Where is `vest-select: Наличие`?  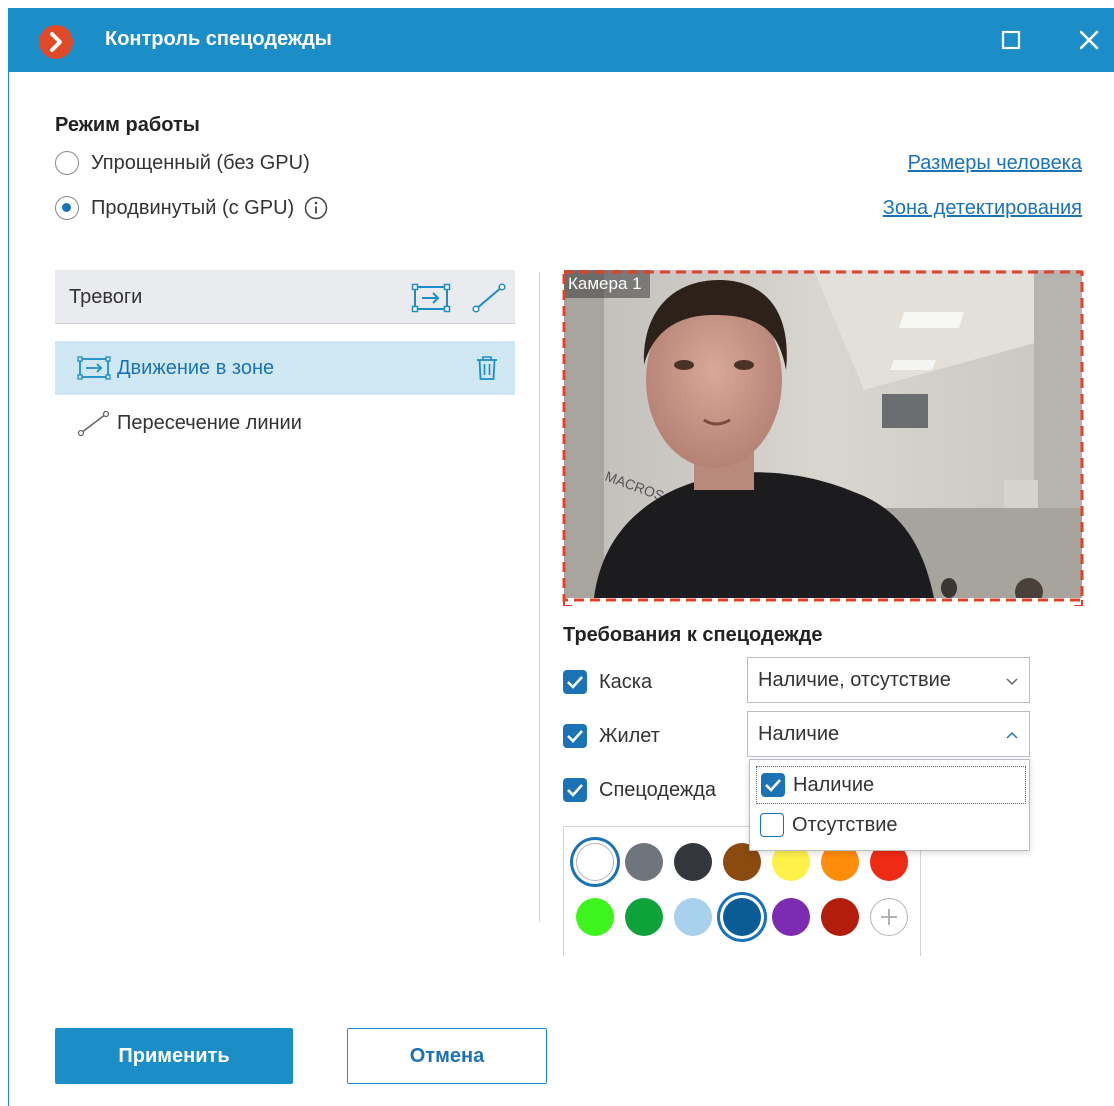
vest-select: Наличие is located at coordinates (888, 734).